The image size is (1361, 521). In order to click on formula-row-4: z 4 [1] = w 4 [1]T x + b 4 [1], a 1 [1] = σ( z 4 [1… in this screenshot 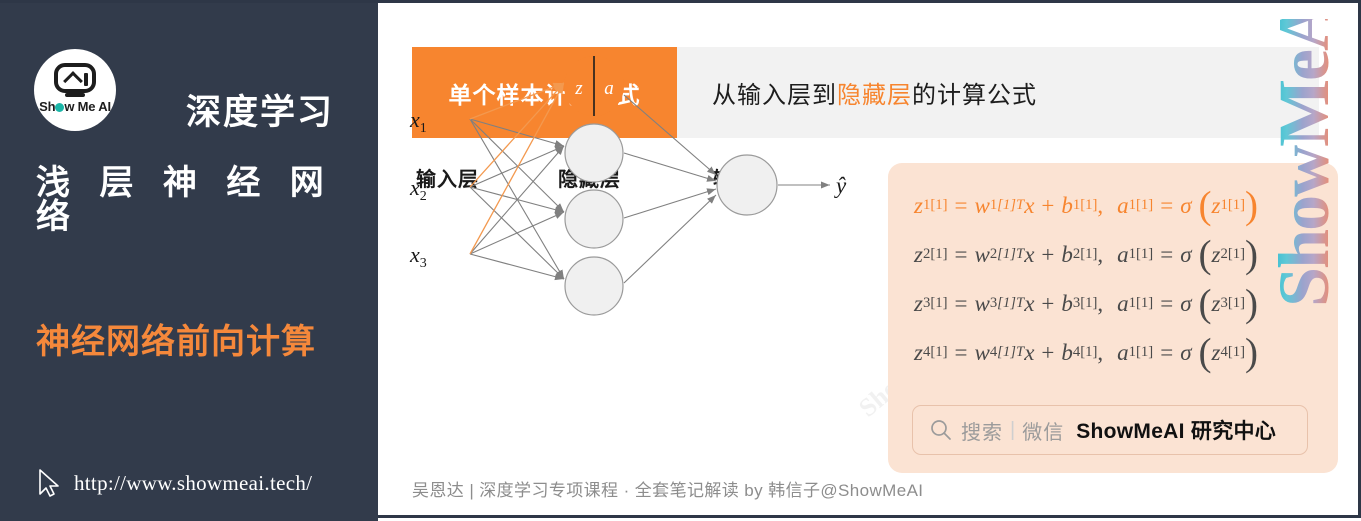, I will do `click(1086, 352)`.